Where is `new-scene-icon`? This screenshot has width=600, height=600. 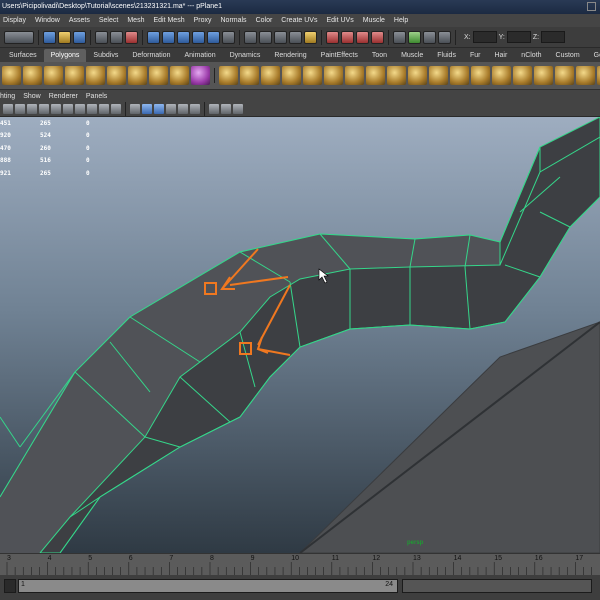
new-scene-icon is located at coordinates (49, 37).